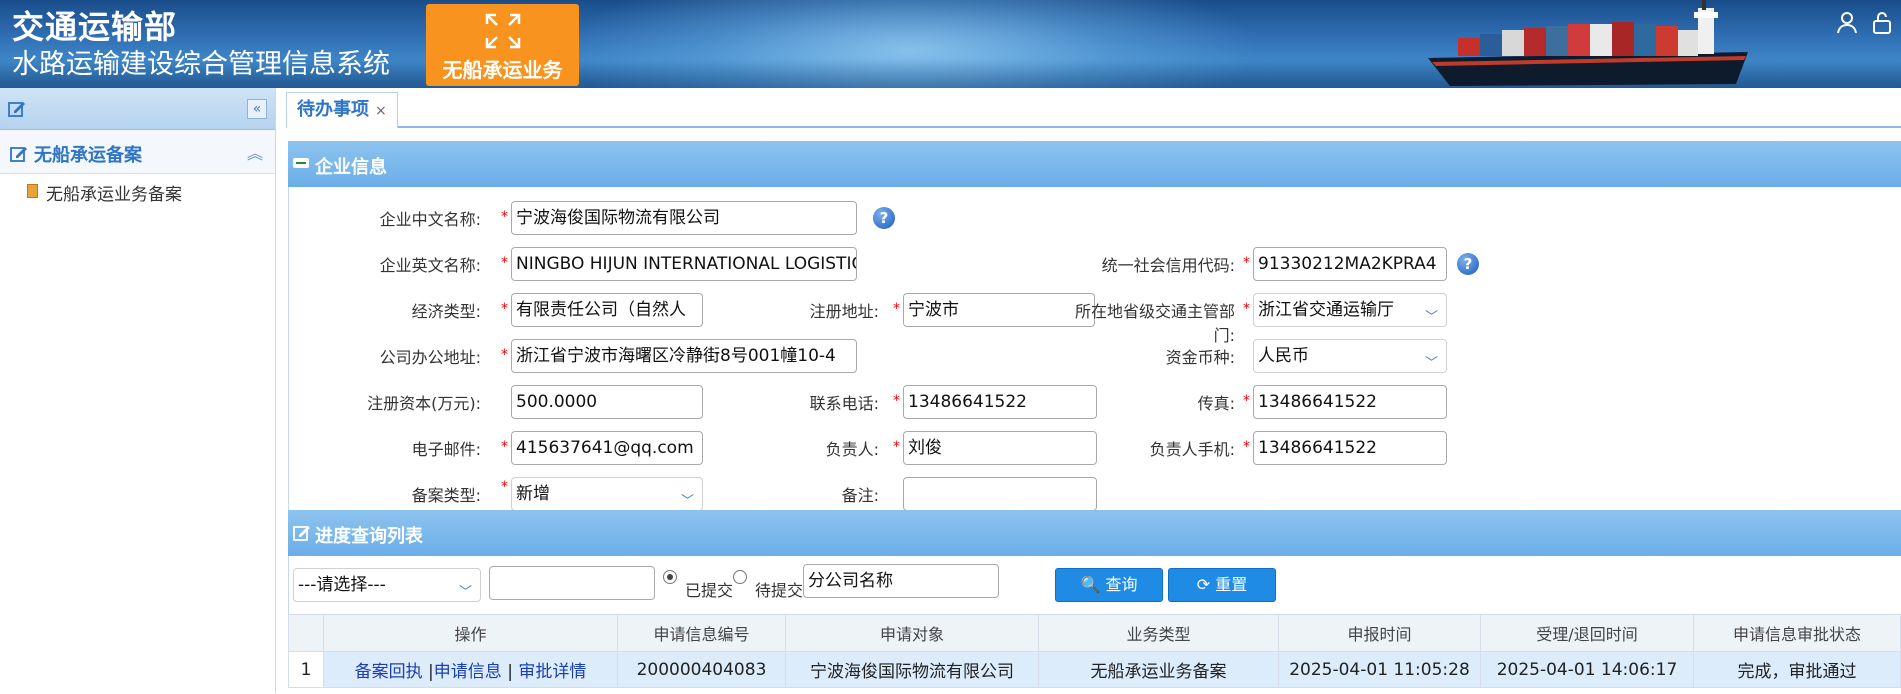 The image size is (1901, 694). What do you see at coordinates (950, 44) in the screenshot?
I see `app-header: 交通运输部 水路运输建设综合管理信息系统 无船承运业务` at bounding box center [950, 44].